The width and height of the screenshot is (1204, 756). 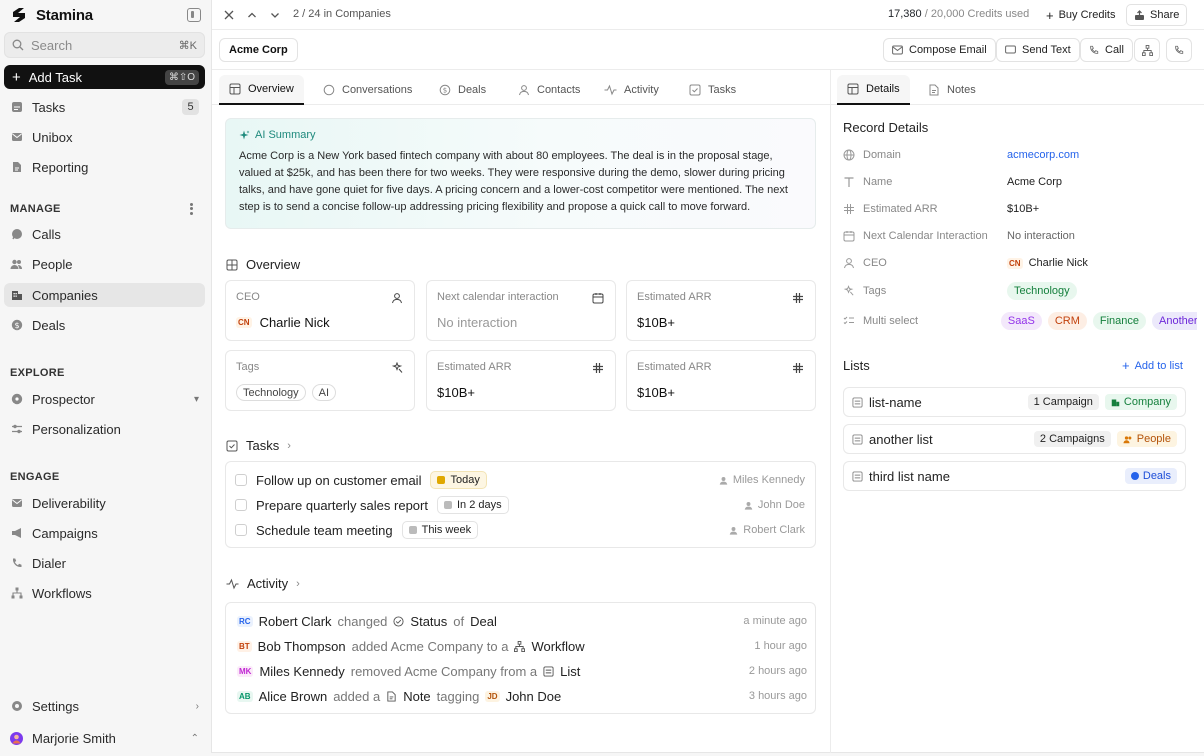 I want to click on search-input: Search ⌘K, so click(x=104, y=45).